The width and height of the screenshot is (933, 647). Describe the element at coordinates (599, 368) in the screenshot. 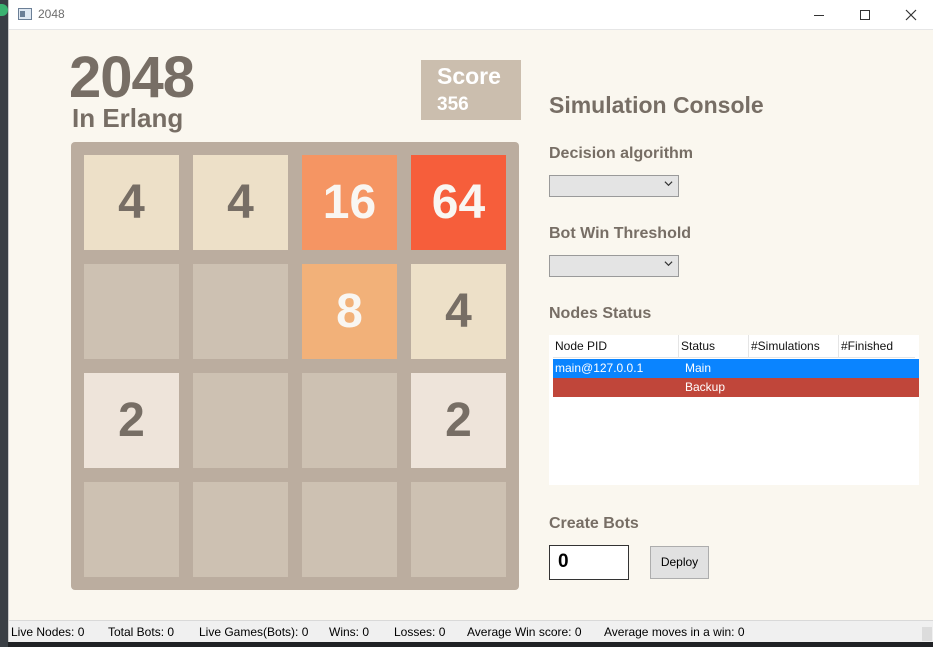

I see `cell-node-pid: main@127.0.0.1` at that location.